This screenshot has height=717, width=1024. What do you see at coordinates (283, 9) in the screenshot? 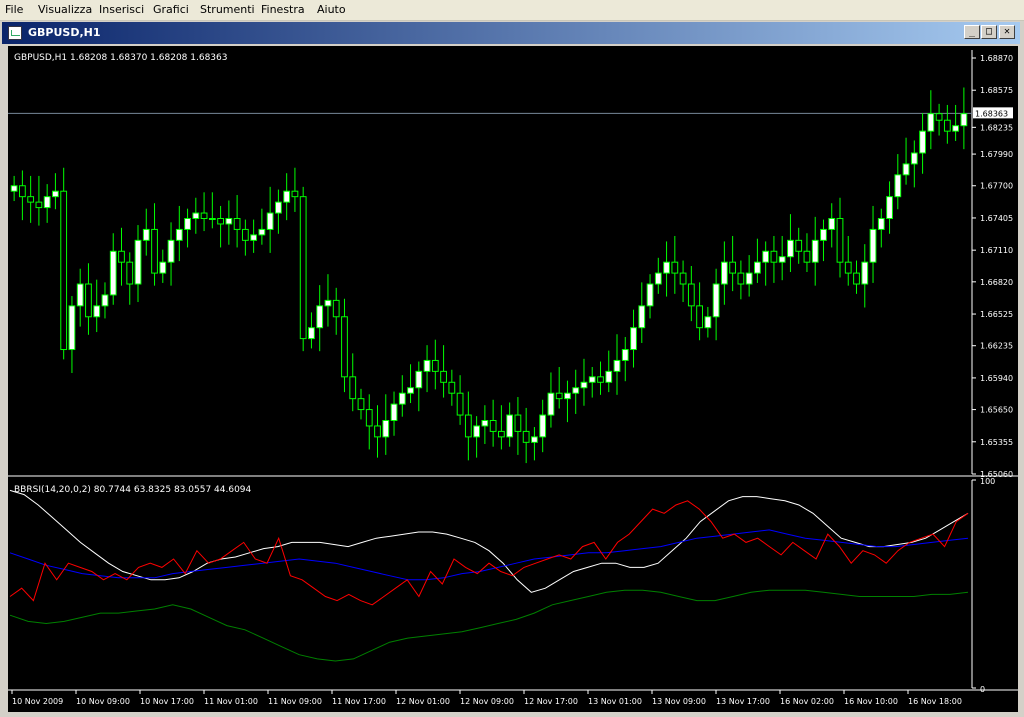
I see `menu-finestra: Finestra` at bounding box center [283, 9].